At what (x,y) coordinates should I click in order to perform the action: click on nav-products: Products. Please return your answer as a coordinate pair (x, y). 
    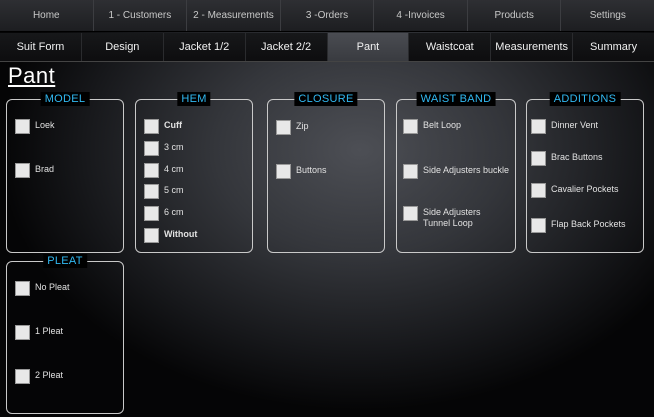
    Looking at the image, I should click on (515, 15).